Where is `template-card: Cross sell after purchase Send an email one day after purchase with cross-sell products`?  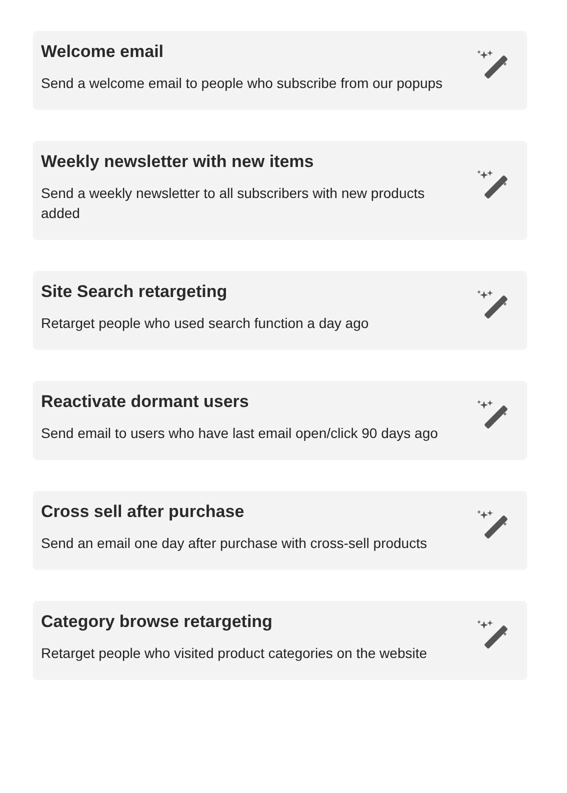 template-card: Cross sell after purchase Send an email one day after purchase with cross-sell products is located at coordinates (280, 530).